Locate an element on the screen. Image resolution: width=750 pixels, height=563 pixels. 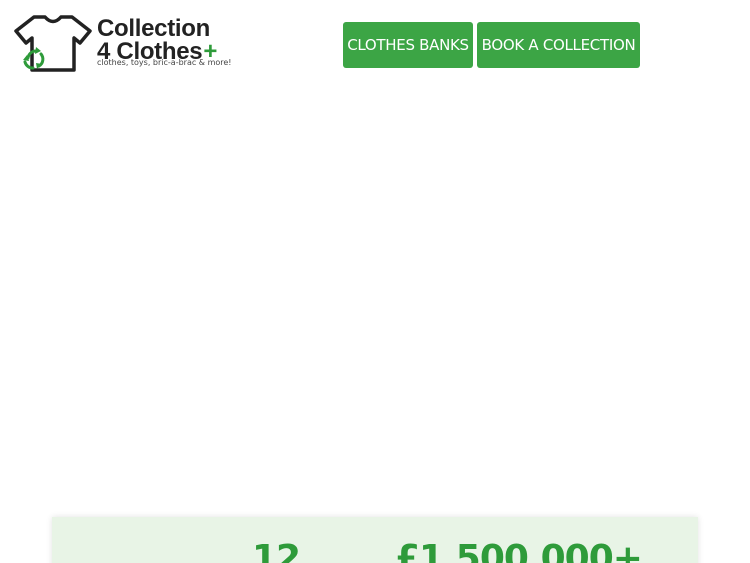
clothes-banks-button: CLOTHES BANKS is located at coordinates (408, 45).